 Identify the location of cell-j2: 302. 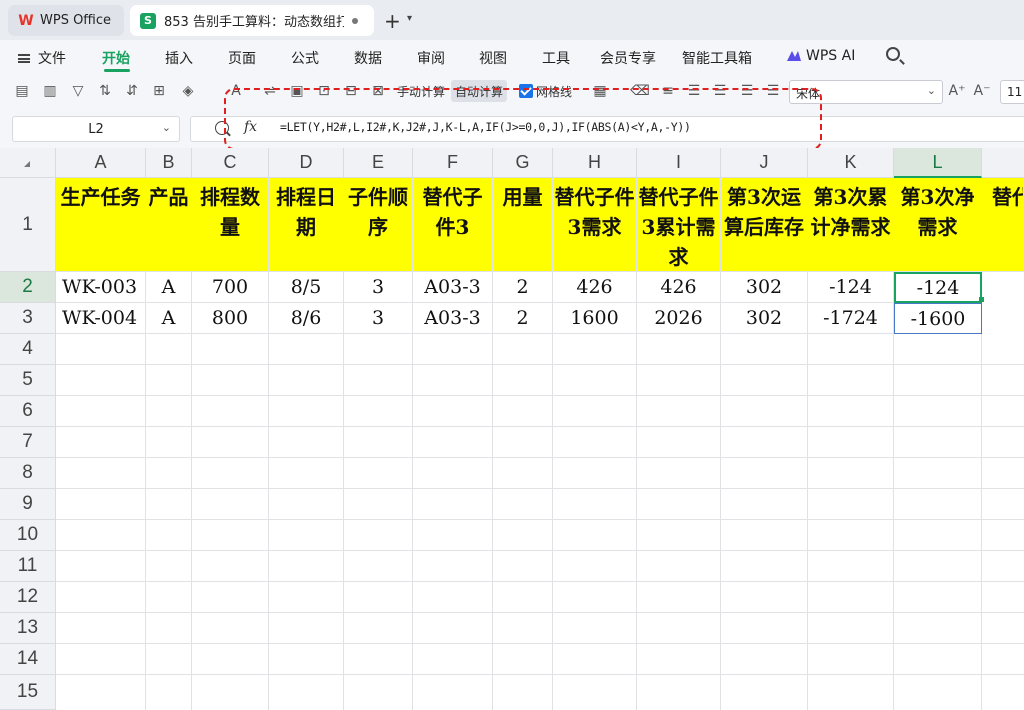
(764, 287).